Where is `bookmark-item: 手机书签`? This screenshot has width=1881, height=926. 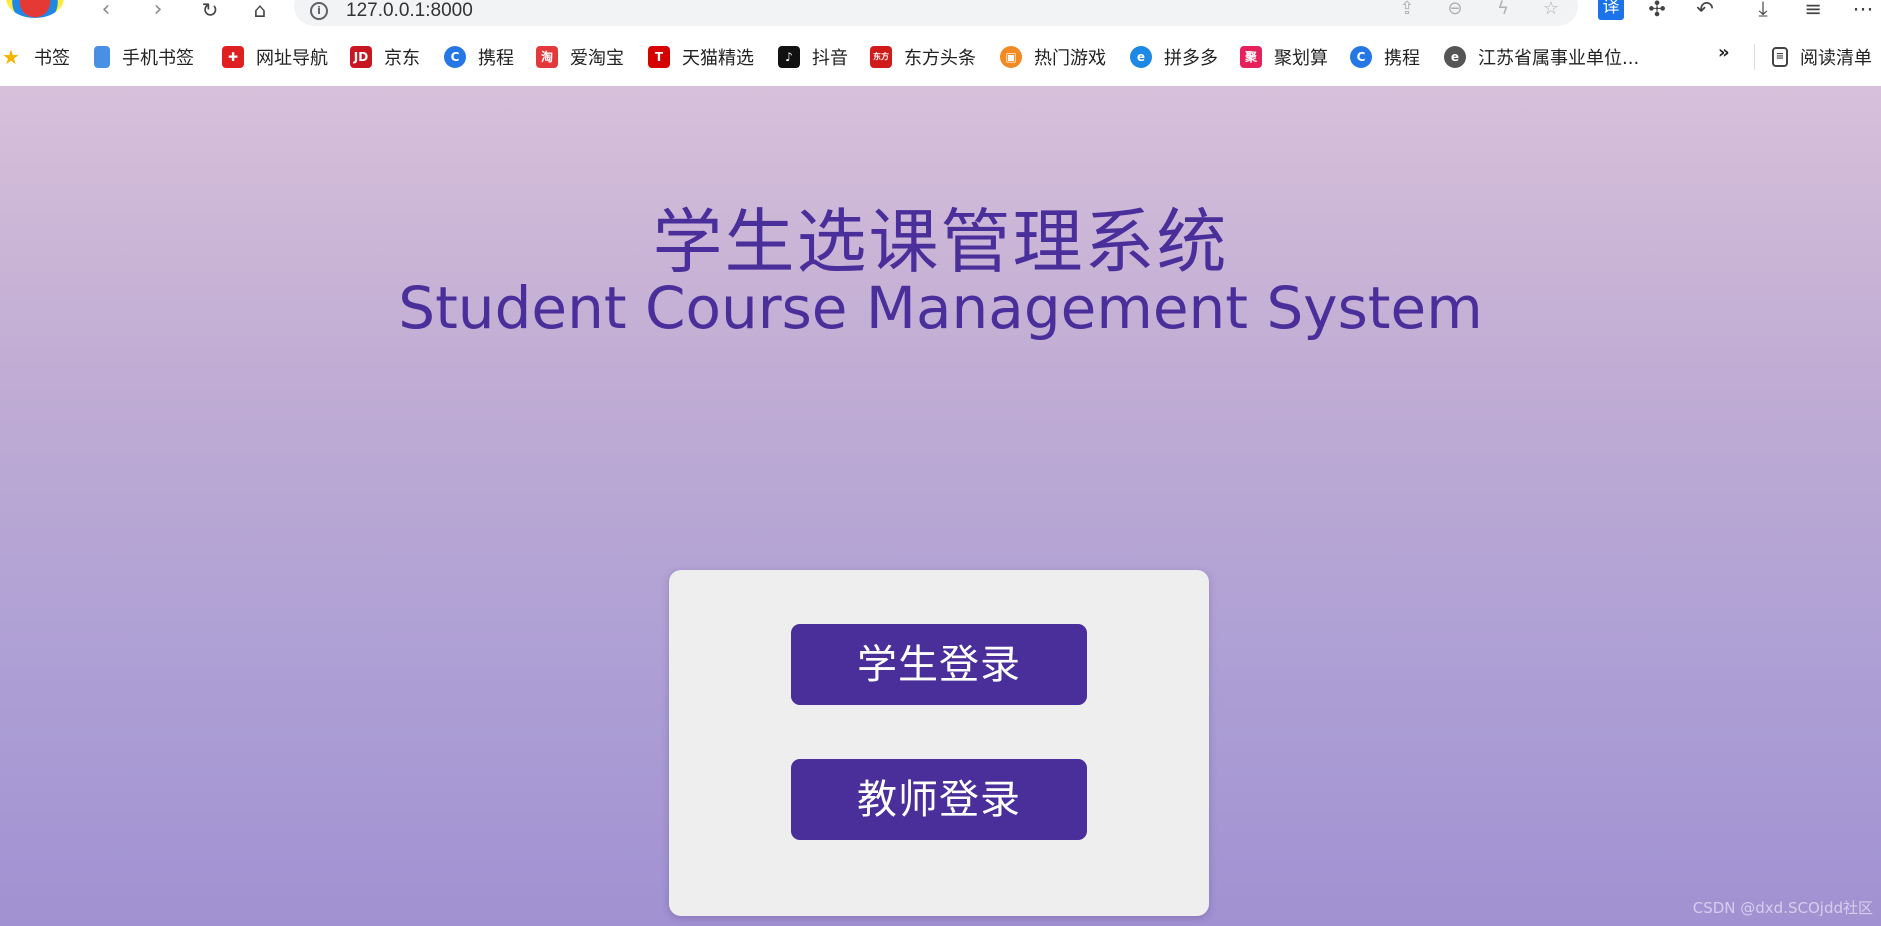
bookmark-item: 手机书签 is located at coordinates (144, 57).